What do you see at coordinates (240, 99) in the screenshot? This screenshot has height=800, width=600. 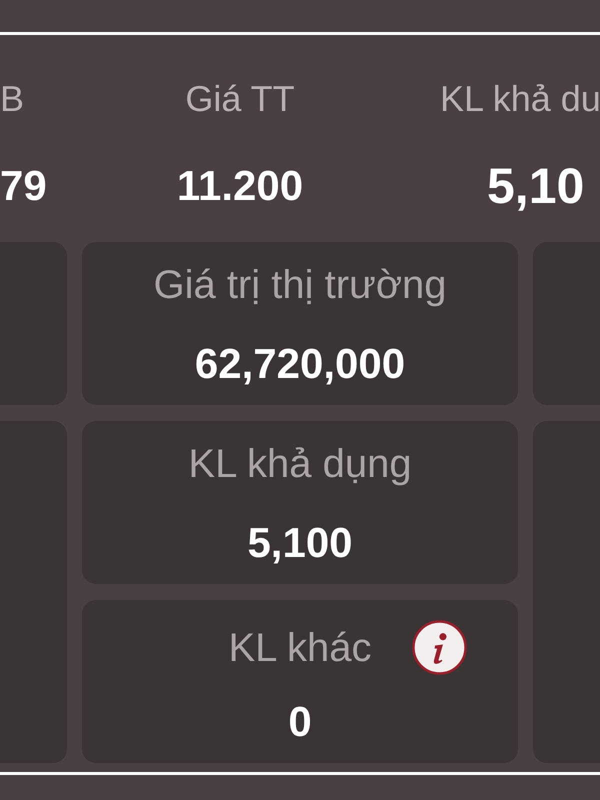 I see `column-label: Giá TT` at bounding box center [240, 99].